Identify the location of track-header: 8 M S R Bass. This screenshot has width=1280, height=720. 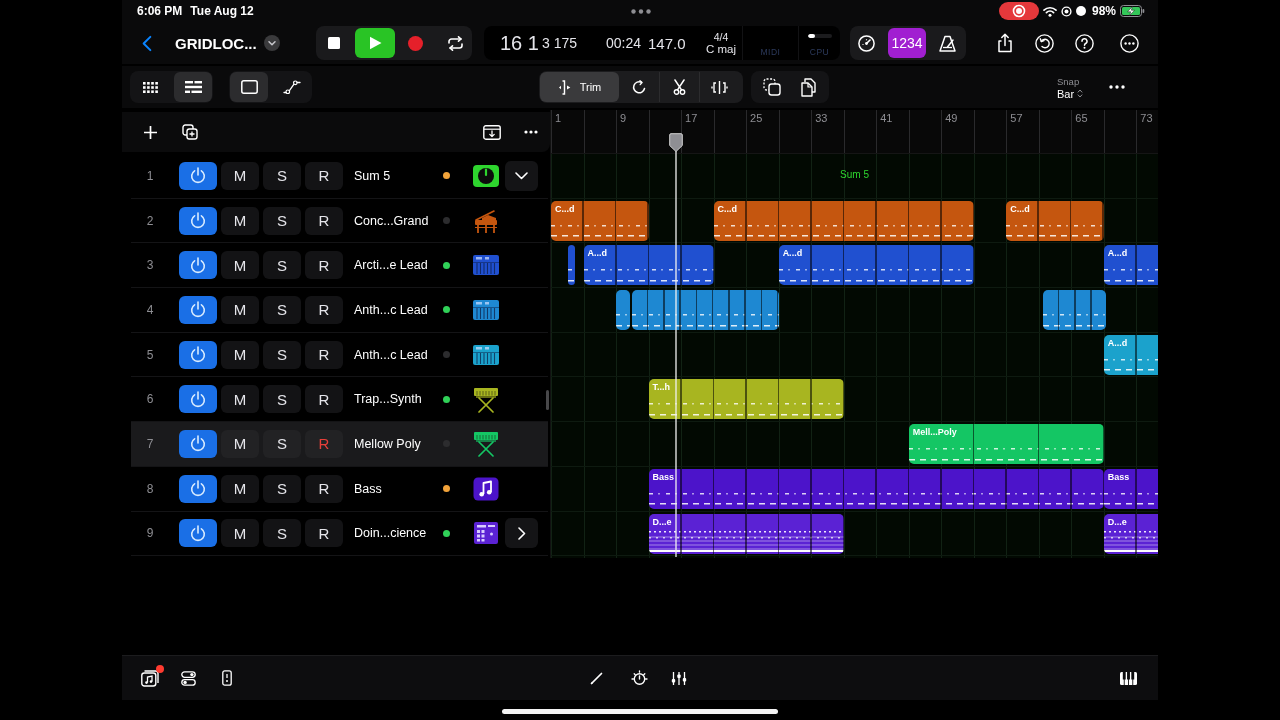
(339, 489).